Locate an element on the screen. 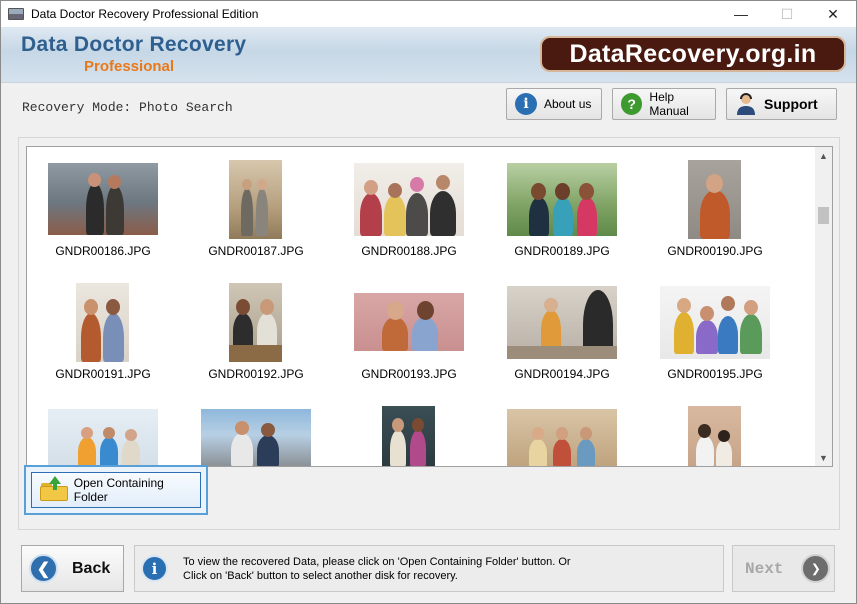  maximize-button: ☐ is located at coordinates (787, 14).